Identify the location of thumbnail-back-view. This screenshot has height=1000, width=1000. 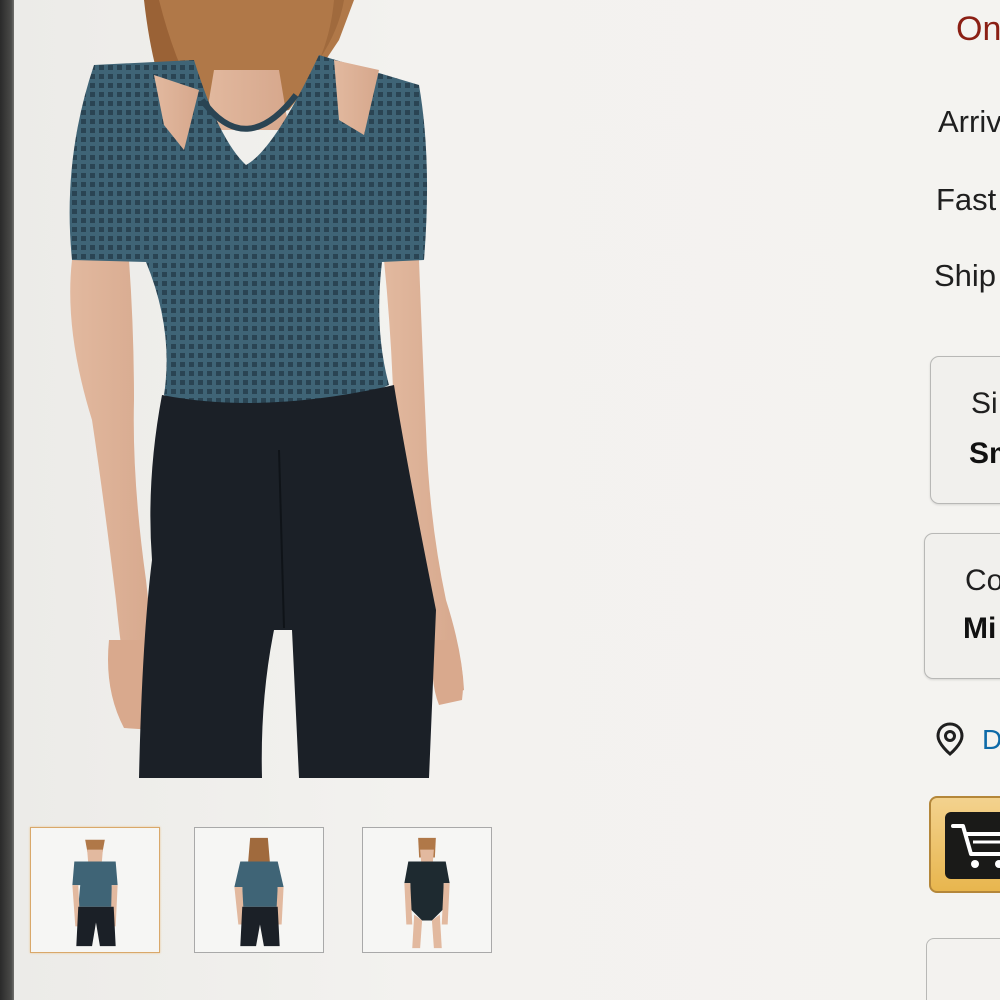
(259, 890).